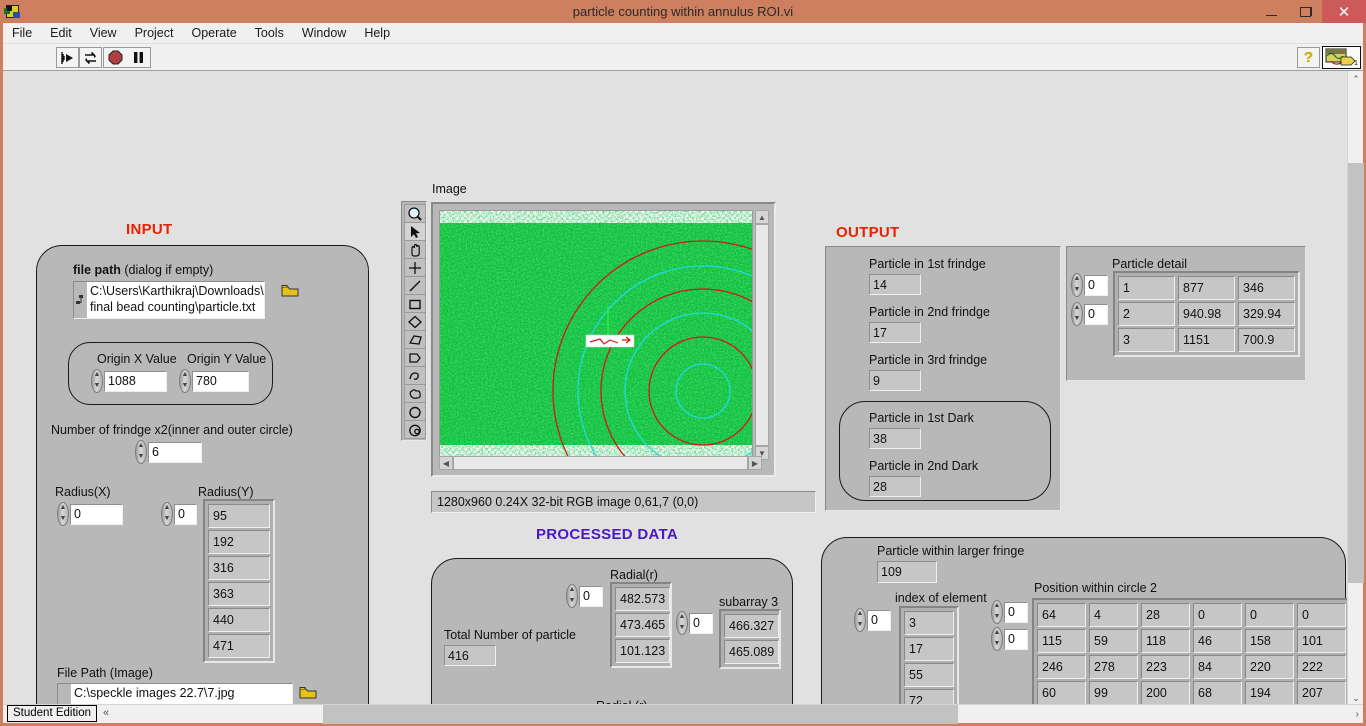 The width and height of the screenshot is (1366, 726). I want to click on array-cell: 363, so click(239, 594).